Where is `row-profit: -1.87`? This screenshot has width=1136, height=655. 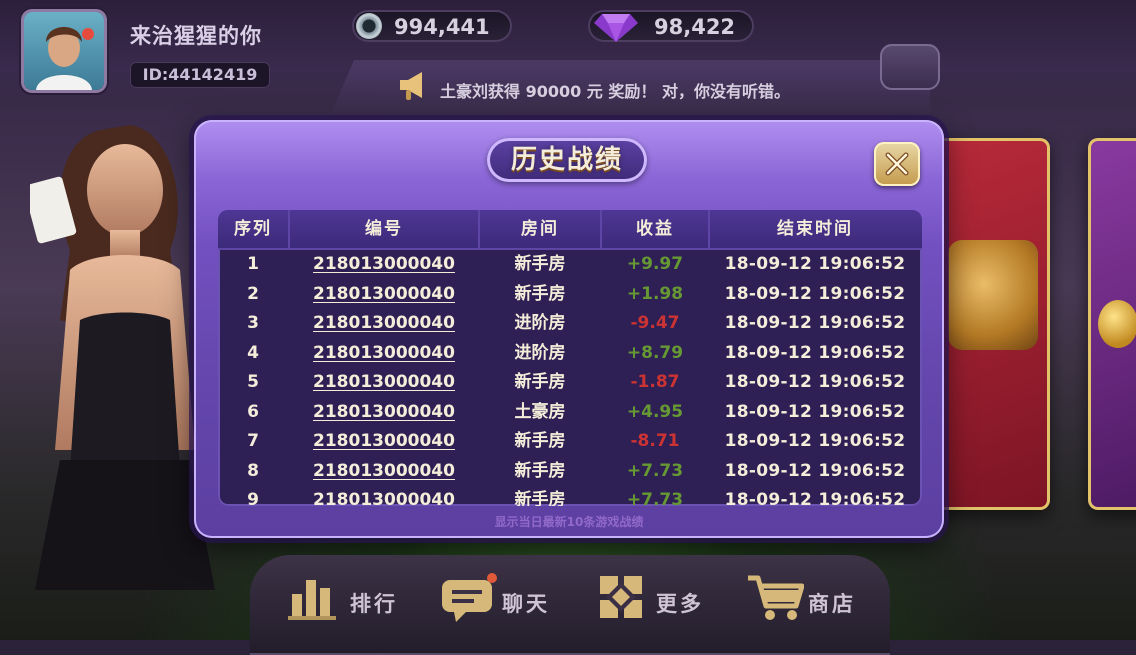
row-profit: -1.87 is located at coordinates (655, 382).